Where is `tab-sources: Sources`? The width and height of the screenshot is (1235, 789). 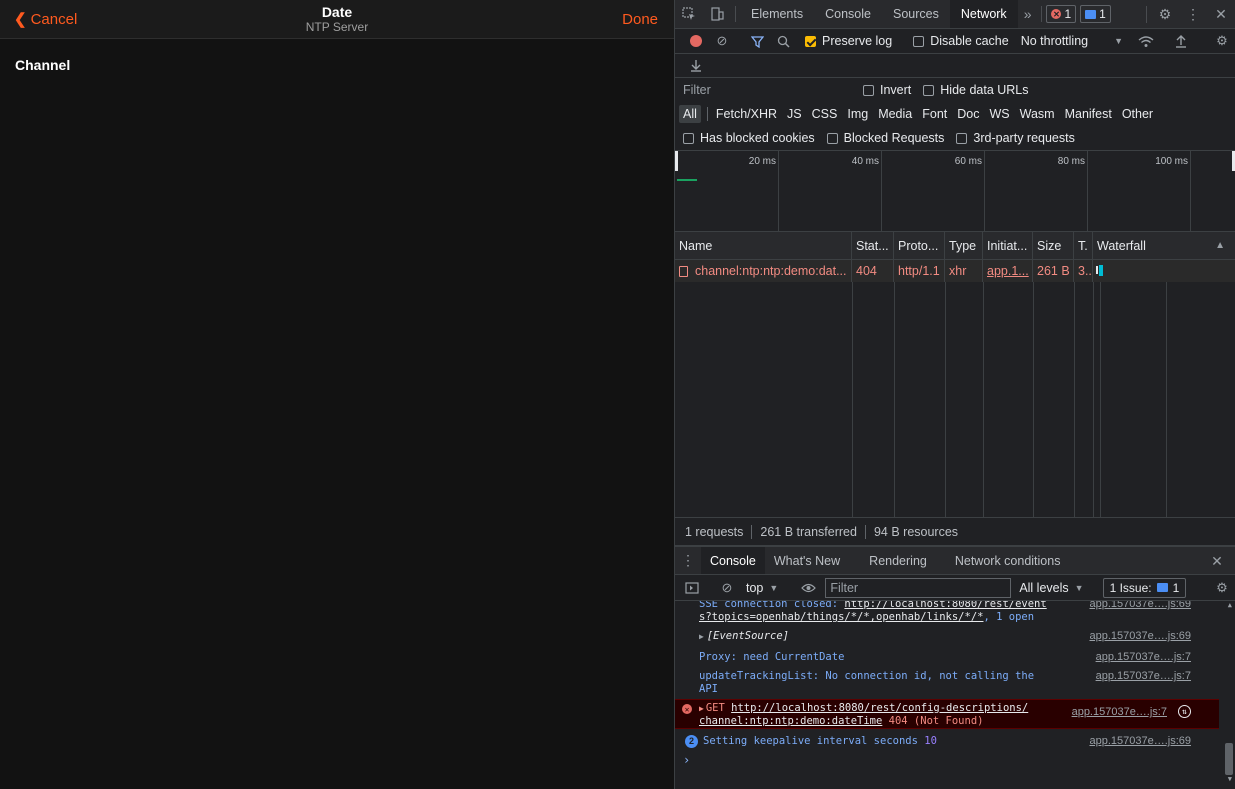 tab-sources: Sources is located at coordinates (916, 14).